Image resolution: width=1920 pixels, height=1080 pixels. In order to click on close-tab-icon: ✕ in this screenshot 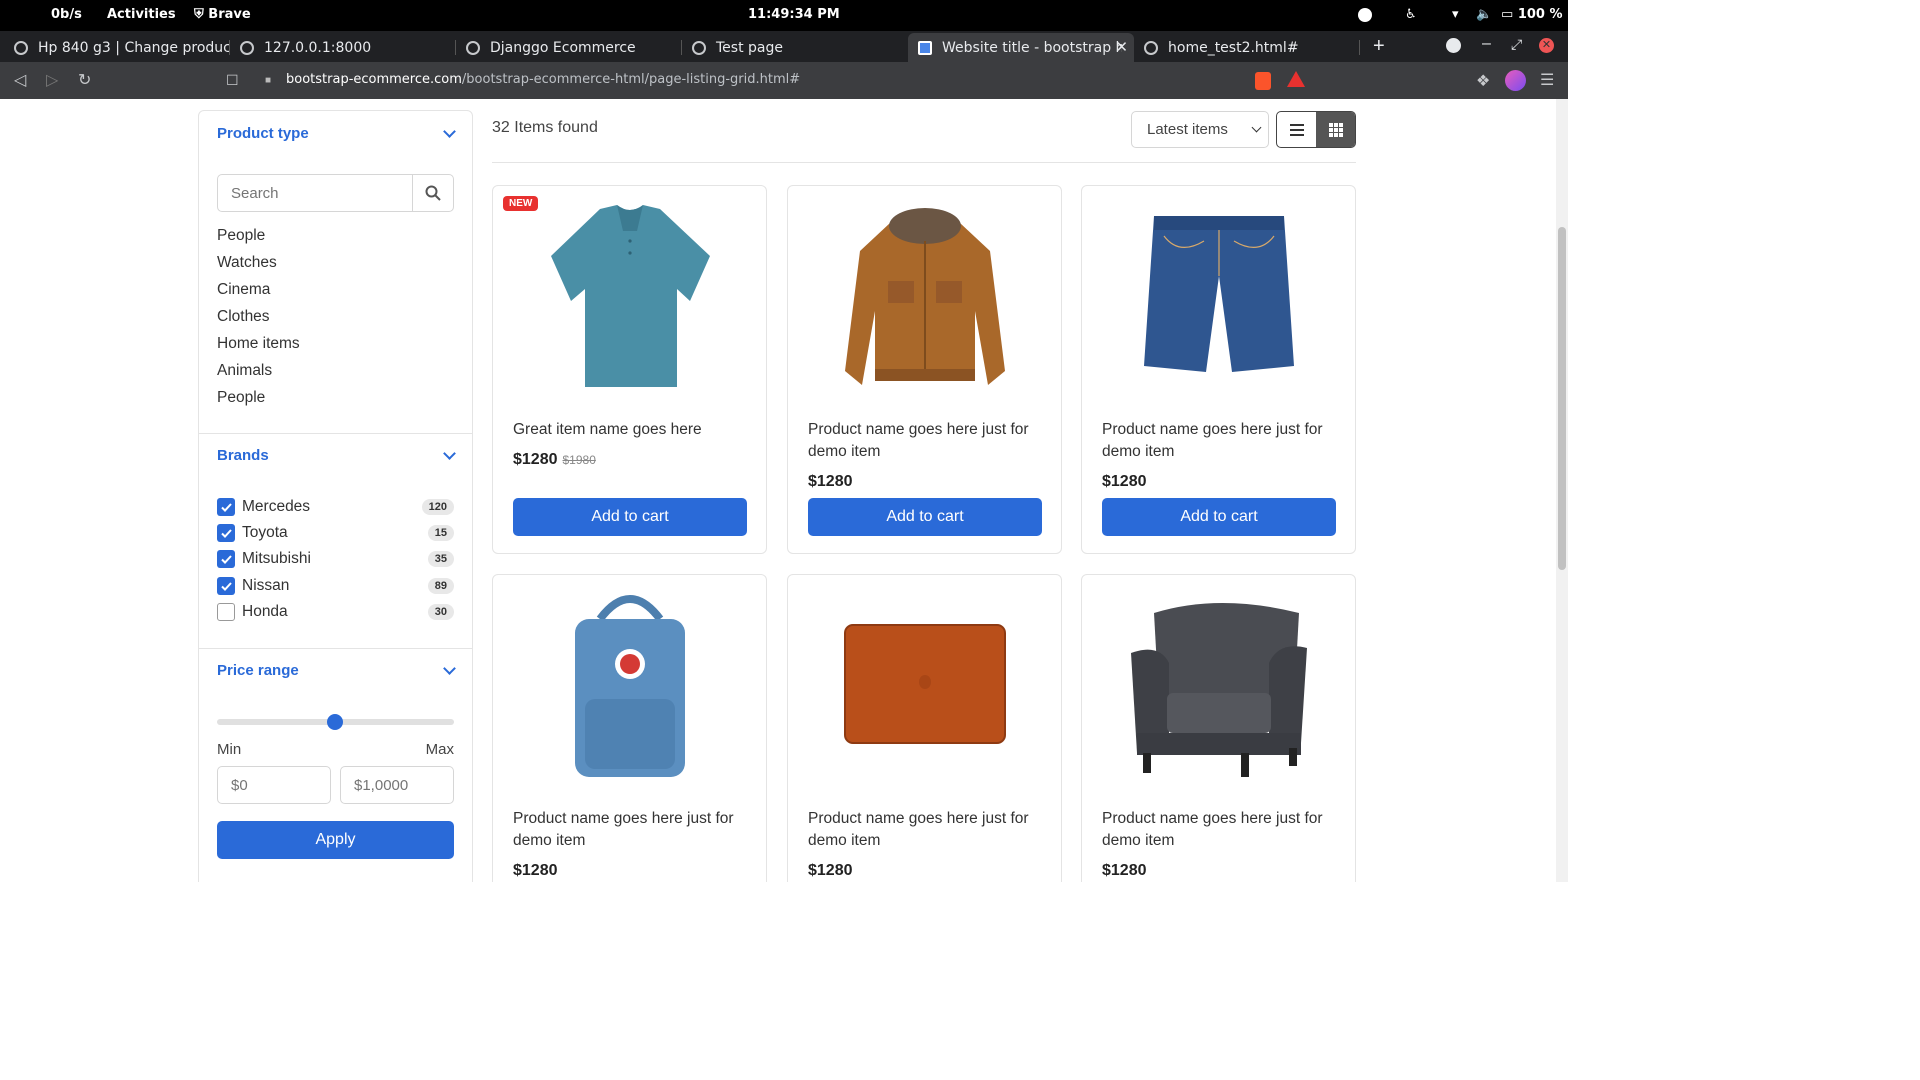, I will do `click(1121, 47)`.